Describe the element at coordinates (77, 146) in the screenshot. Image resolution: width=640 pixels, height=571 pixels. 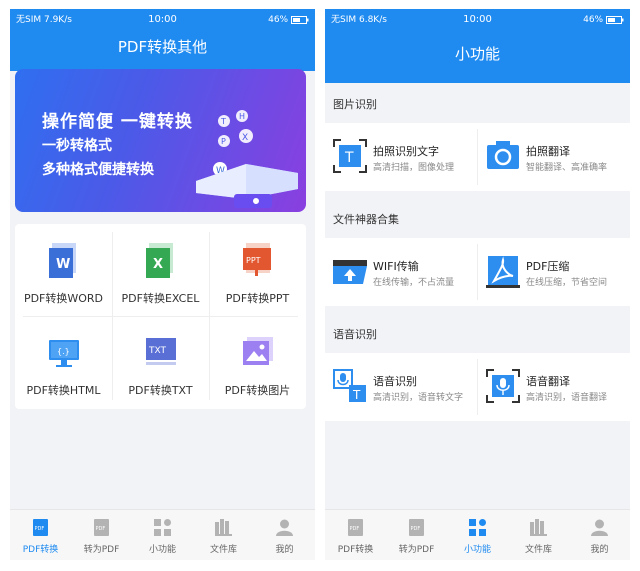
I see `banner-line-2: 一秒转格式` at that location.